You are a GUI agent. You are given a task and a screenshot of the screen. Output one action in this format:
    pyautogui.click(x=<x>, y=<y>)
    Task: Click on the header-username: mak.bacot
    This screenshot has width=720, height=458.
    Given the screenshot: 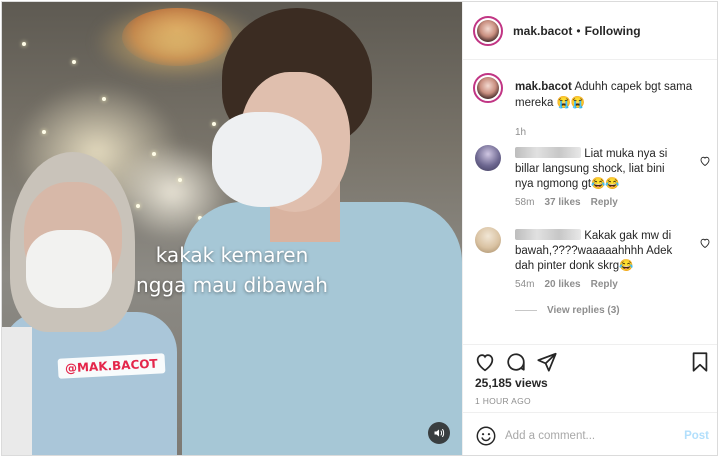 What is the action you would take?
    pyautogui.click(x=542, y=31)
    